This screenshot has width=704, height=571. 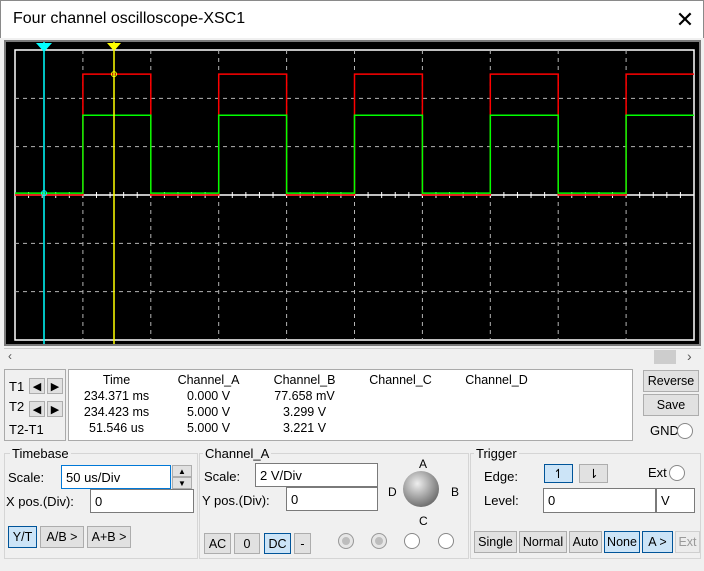 What do you see at coordinates (677, 473) in the screenshot?
I see `ext-radio` at bounding box center [677, 473].